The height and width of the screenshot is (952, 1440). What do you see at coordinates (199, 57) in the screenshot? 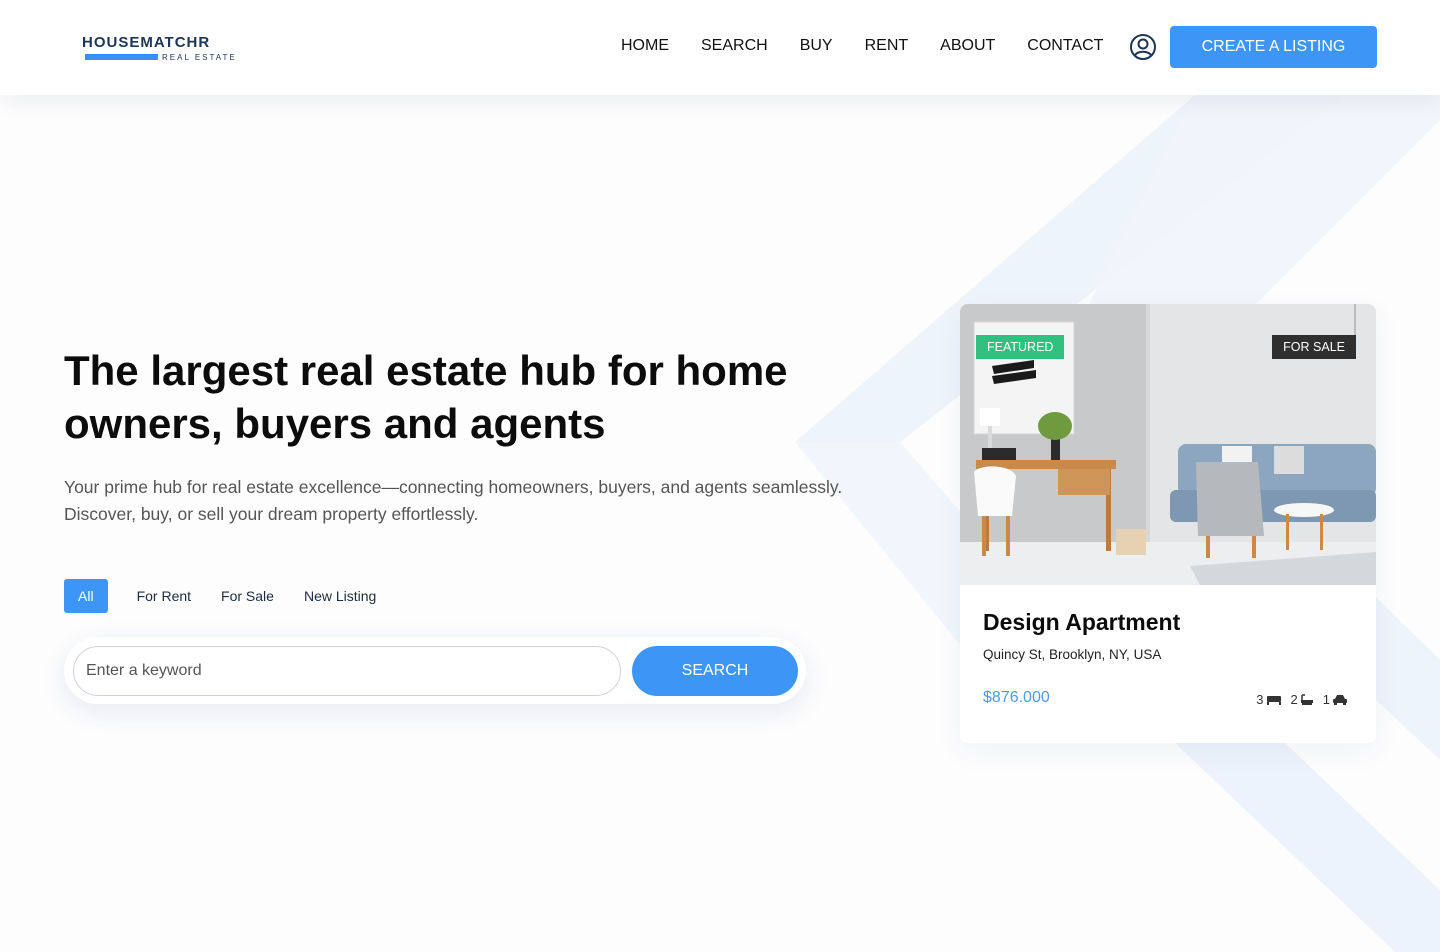
I see `logo-tagline: REAL ESTATE` at bounding box center [199, 57].